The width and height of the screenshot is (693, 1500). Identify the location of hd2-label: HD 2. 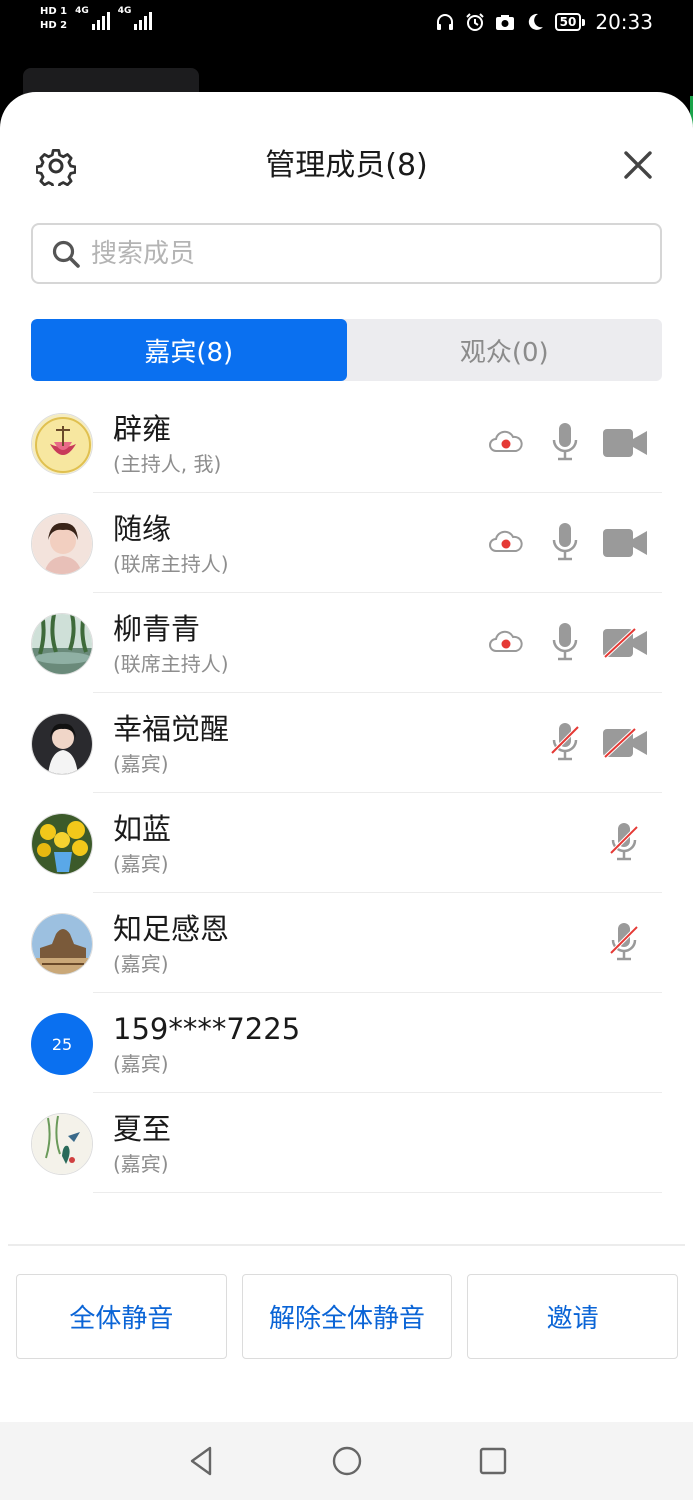
(54, 25).